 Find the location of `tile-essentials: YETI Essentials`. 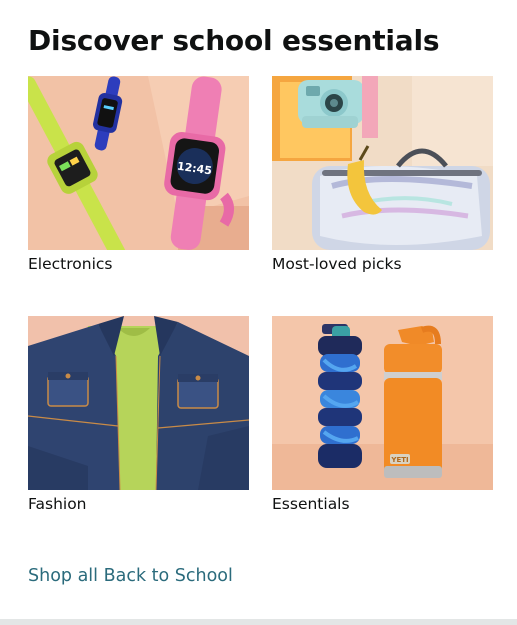

tile-essentials: YETI Essentials is located at coordinates (383, 415).